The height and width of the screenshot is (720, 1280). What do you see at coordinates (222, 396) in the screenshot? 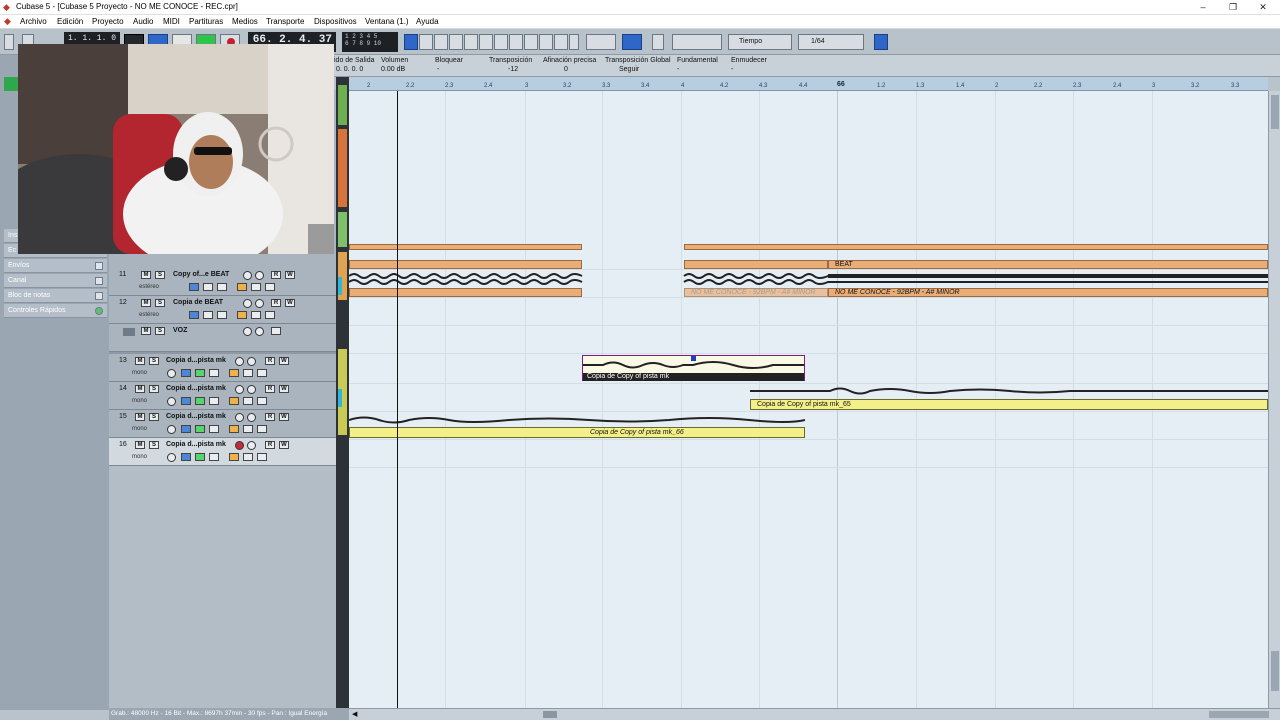
I see `track-row: 14 M S Copia d...pista mk R W mono` at bounding box center [222, 396].